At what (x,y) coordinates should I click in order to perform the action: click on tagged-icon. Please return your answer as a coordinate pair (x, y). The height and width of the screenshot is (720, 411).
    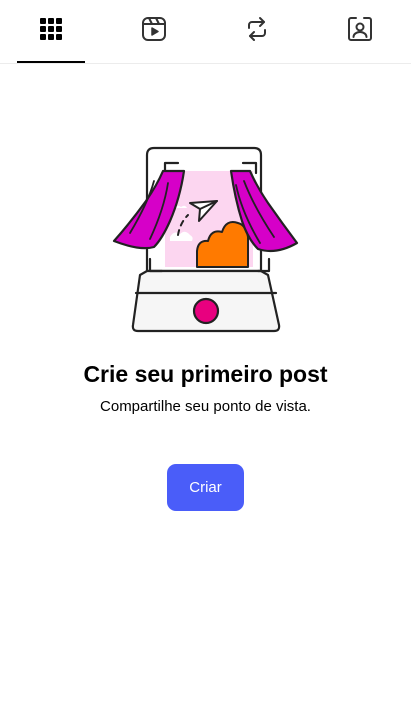
    Looking at the image, I should click on (360, 31).